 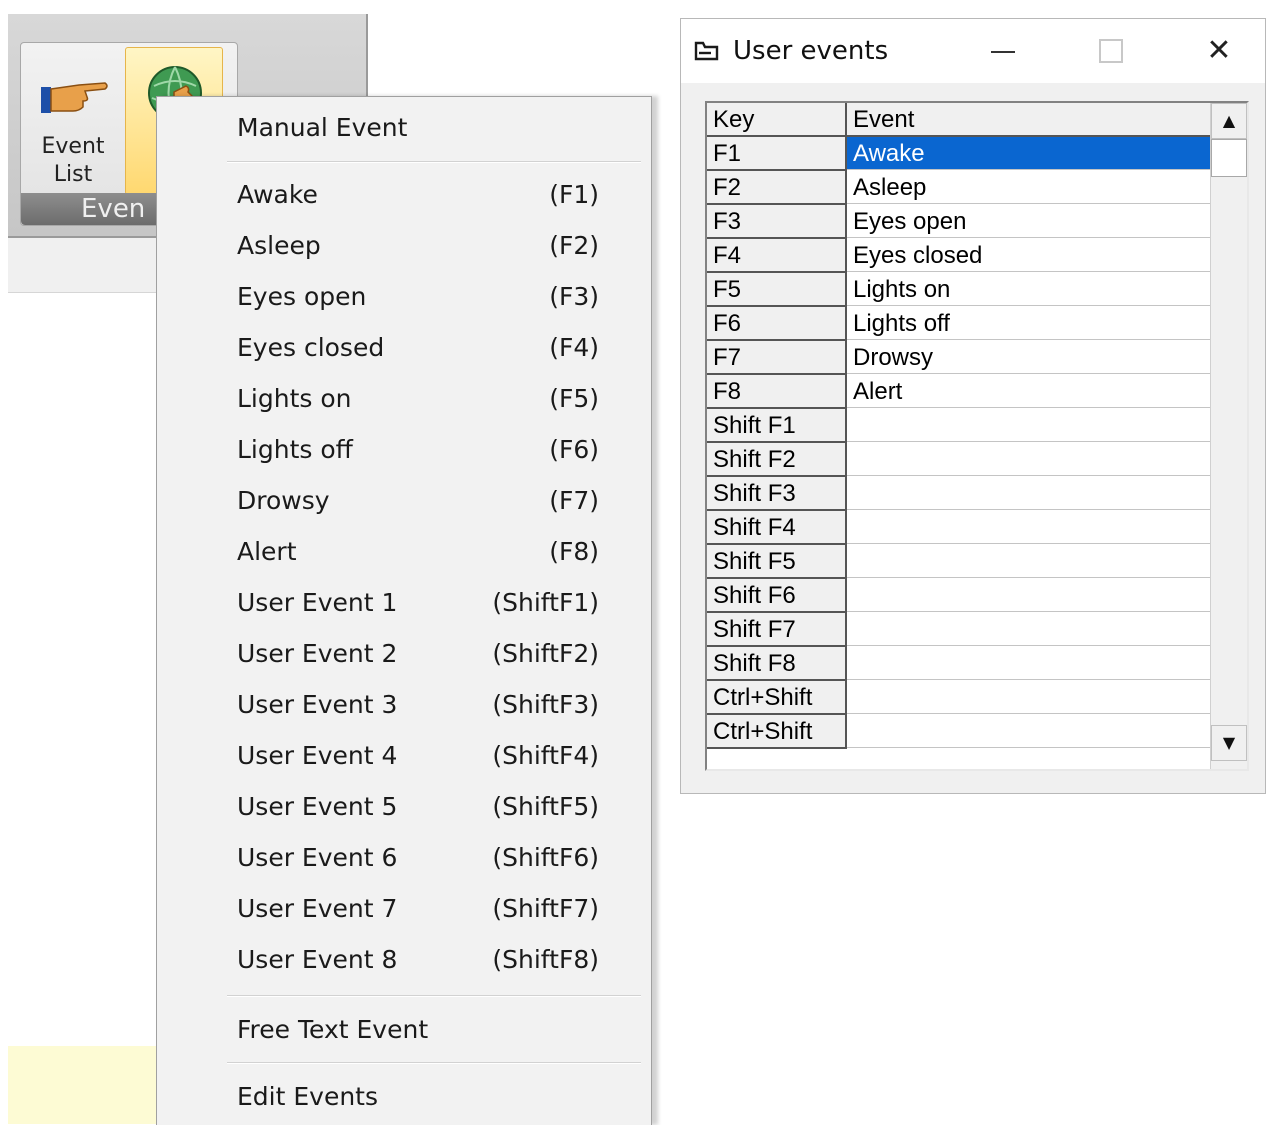 What do you see at coordinates (545, 959) in the screenshot?
I see `menu-item-shortcut: (ShiftF8)` at bounding box center [545, 959].